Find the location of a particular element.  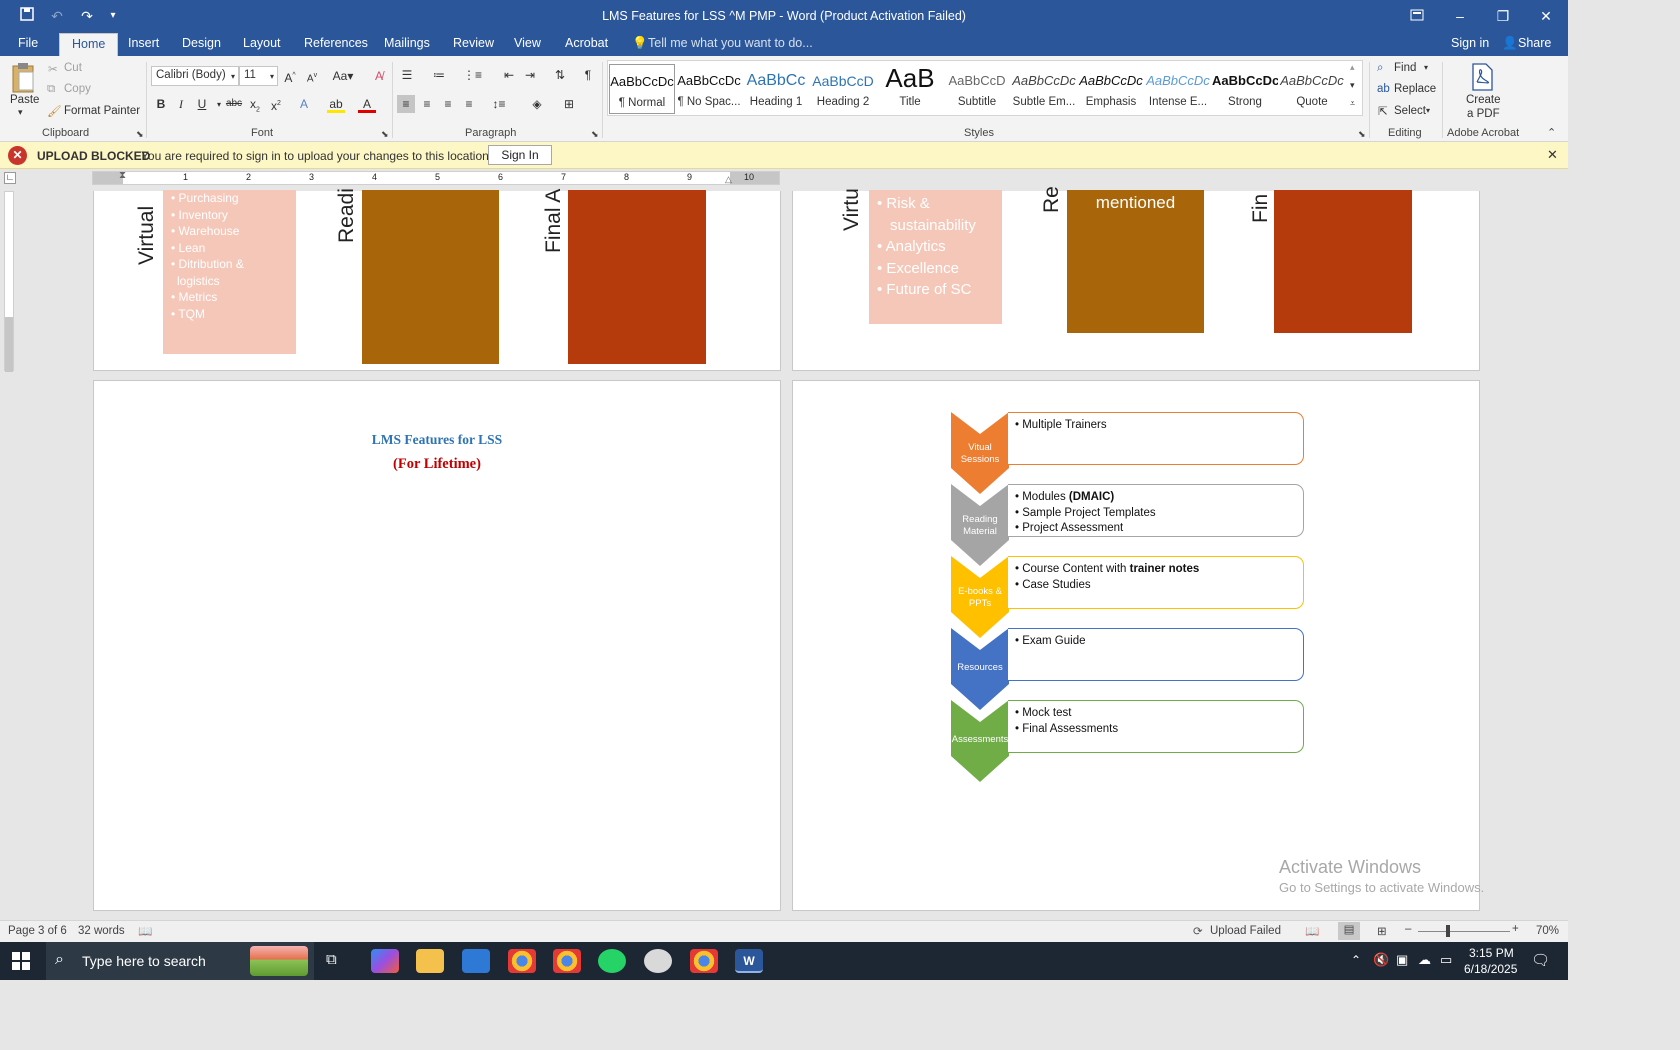

shrink-font-icon: Av is located at coordinates (312, 76).